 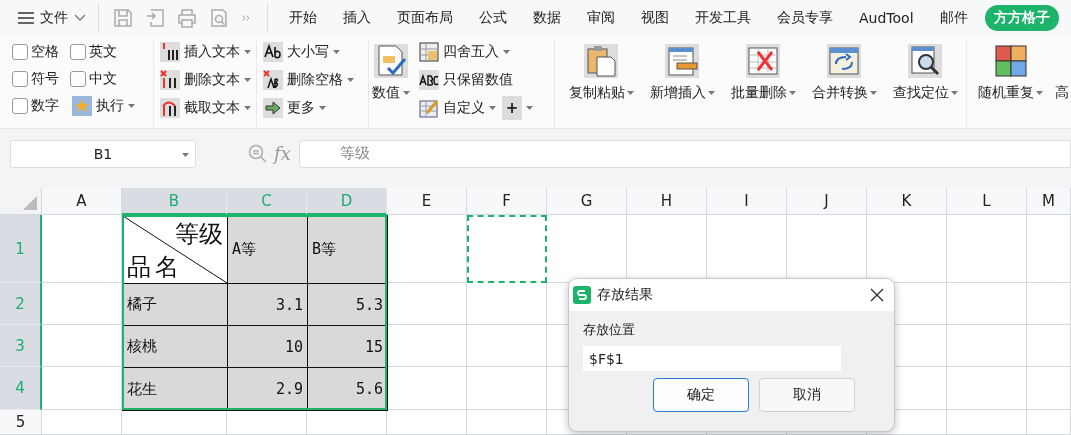 I want to click on table-cell: 2.9, so click(x=267, y=389).